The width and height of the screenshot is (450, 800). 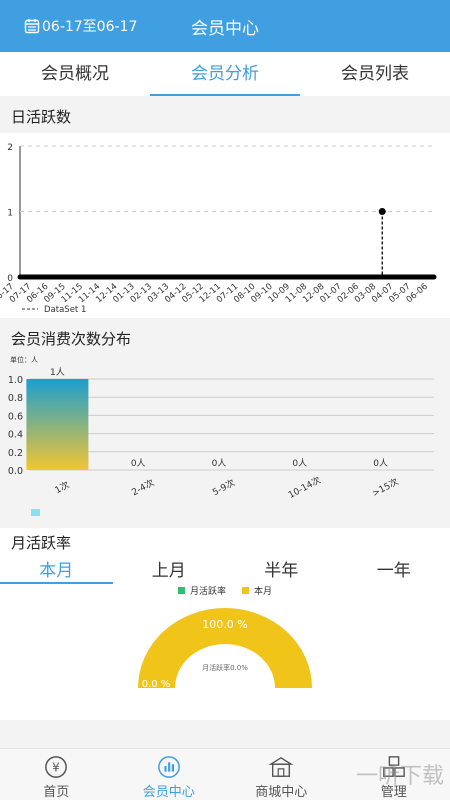 I want to click on nav-item-home: ¥ 首页, so click(x=56, y=774).